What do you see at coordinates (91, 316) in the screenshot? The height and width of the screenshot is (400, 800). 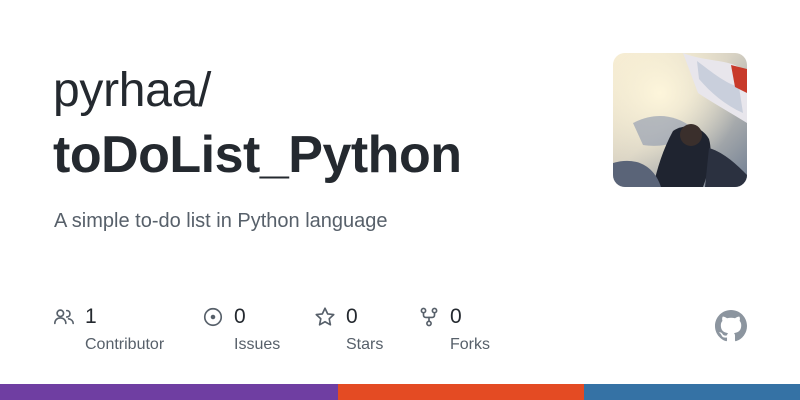 I see `contributors-count: 1` at bounding box center [91, 316].